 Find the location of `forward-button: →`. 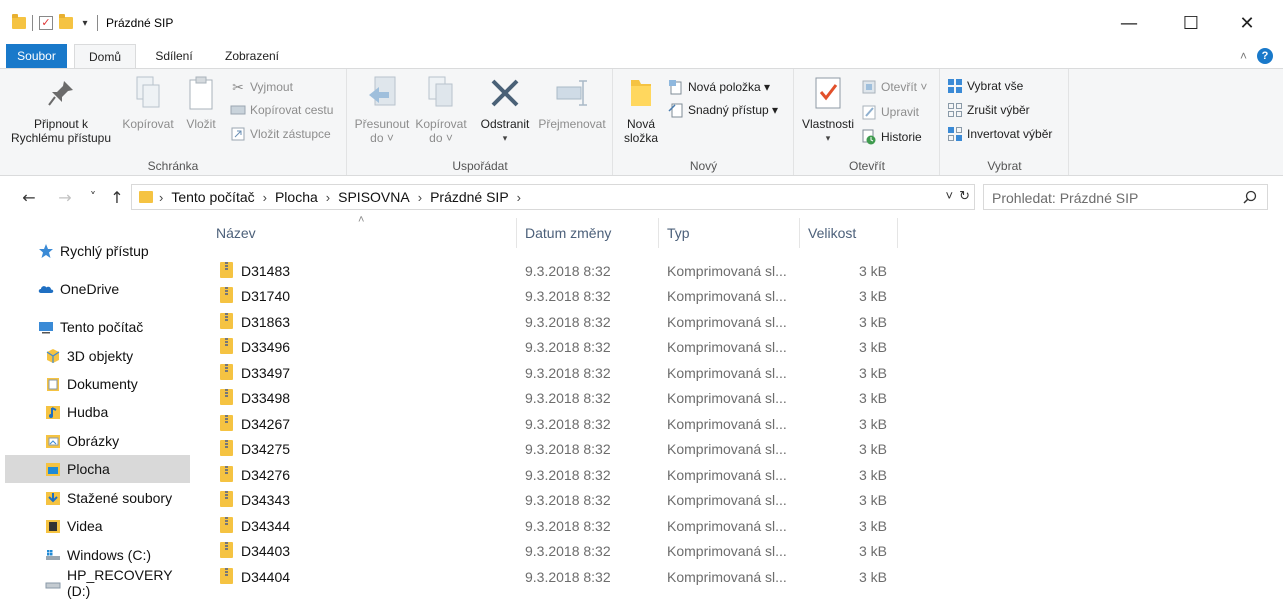

forward-button: → is located at coordinates (65, 197).